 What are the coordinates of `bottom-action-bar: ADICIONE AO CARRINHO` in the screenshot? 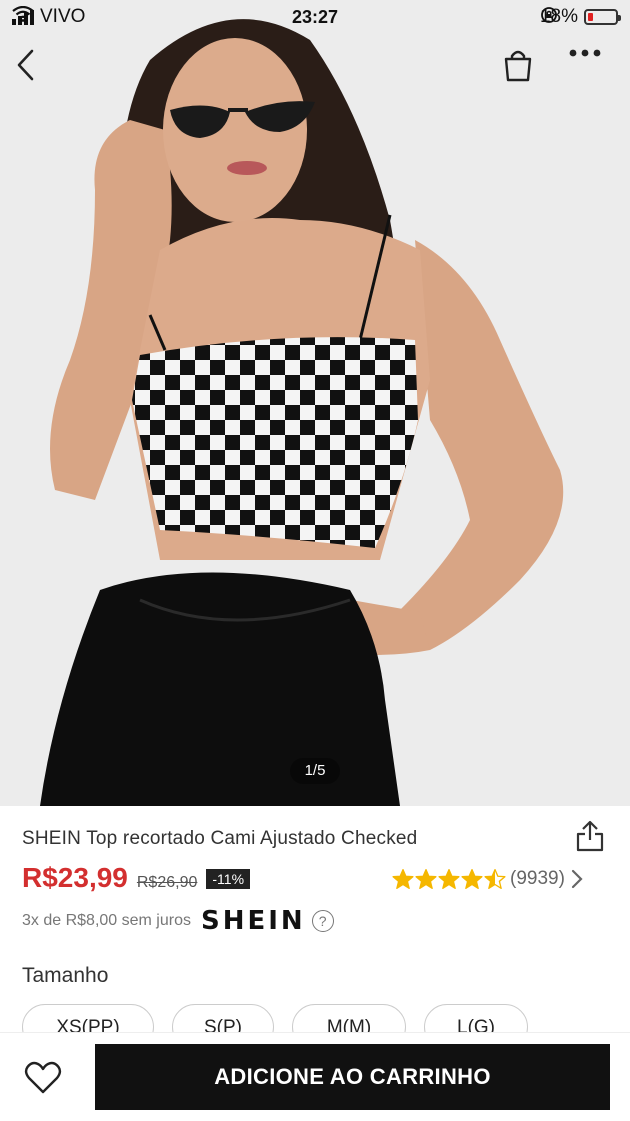 It's located at (315, 1076).